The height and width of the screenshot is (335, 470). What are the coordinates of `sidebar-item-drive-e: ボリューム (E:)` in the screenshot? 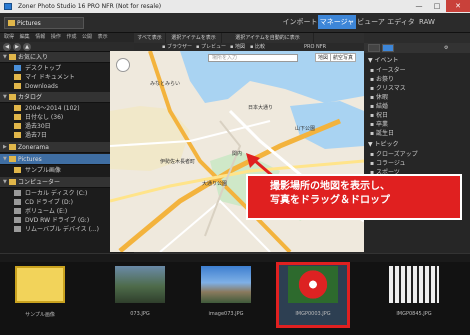 It's located at (40, 211).